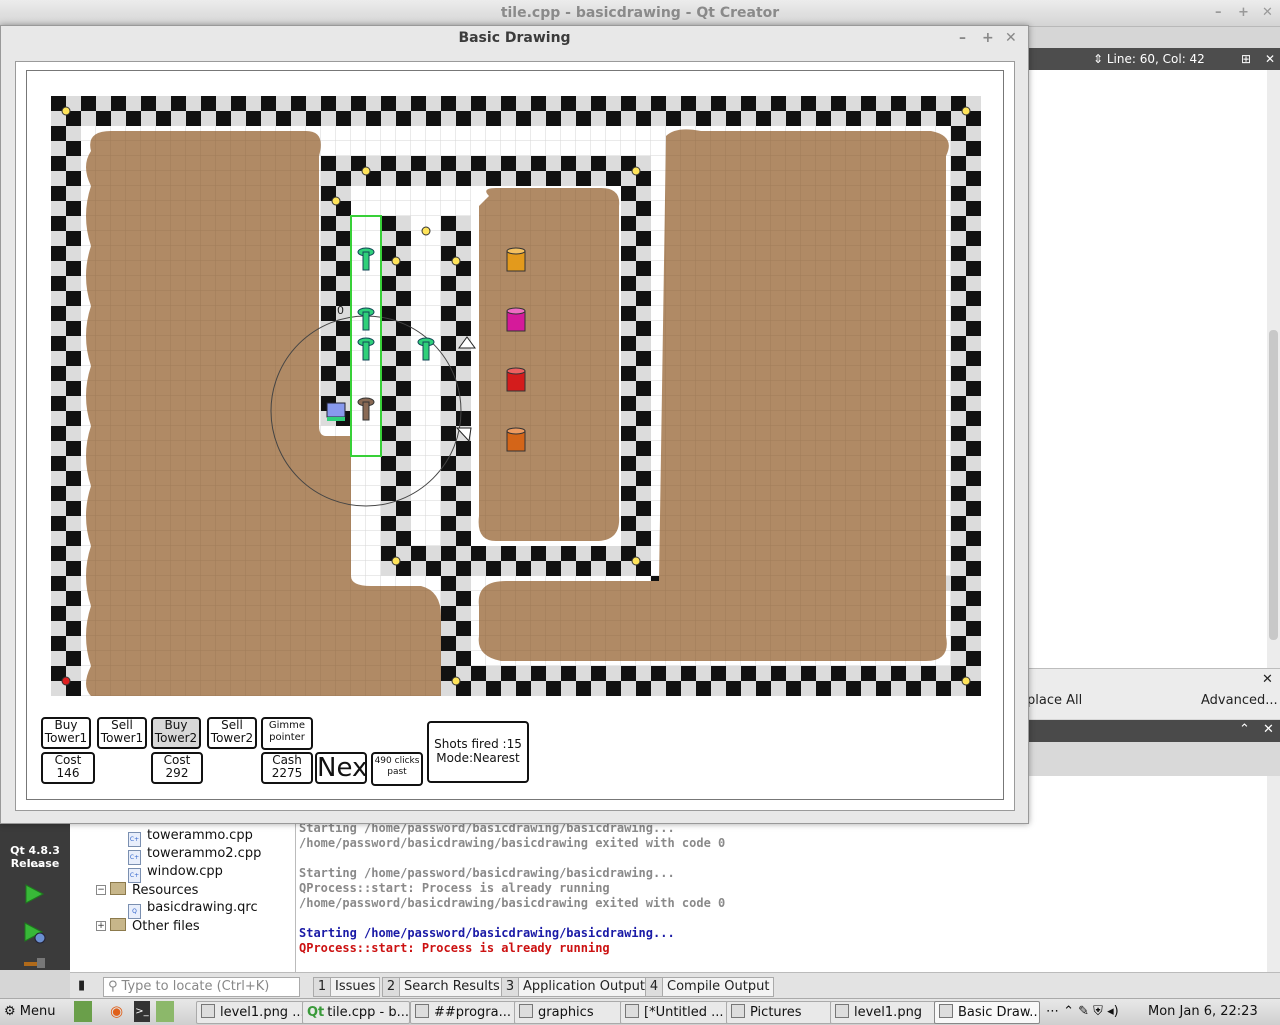  Describe the element at coordinates (632, 1011) in the screenshot. I see `text-editor-icon` at that location.